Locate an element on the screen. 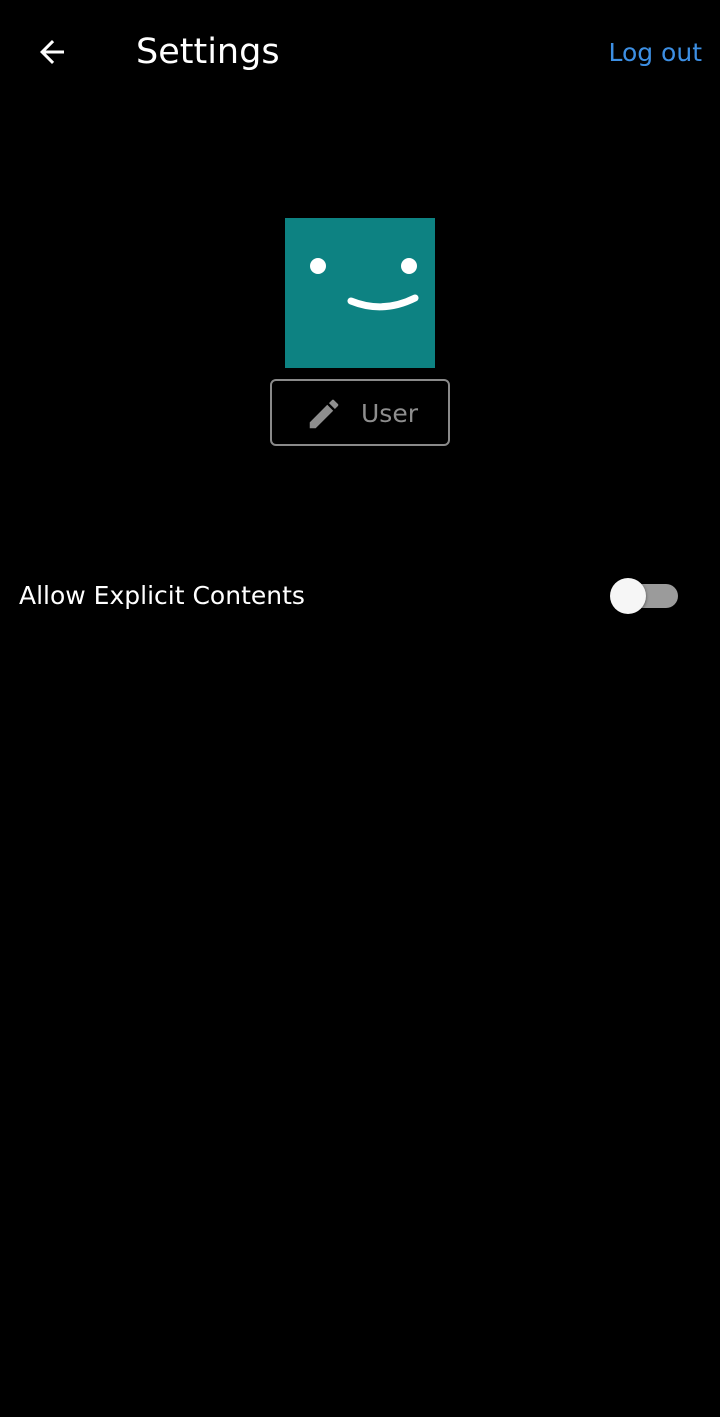 The height and width of the screenshot is (1417, 720). logout-button: Log out is located at coordinates (655, 53).